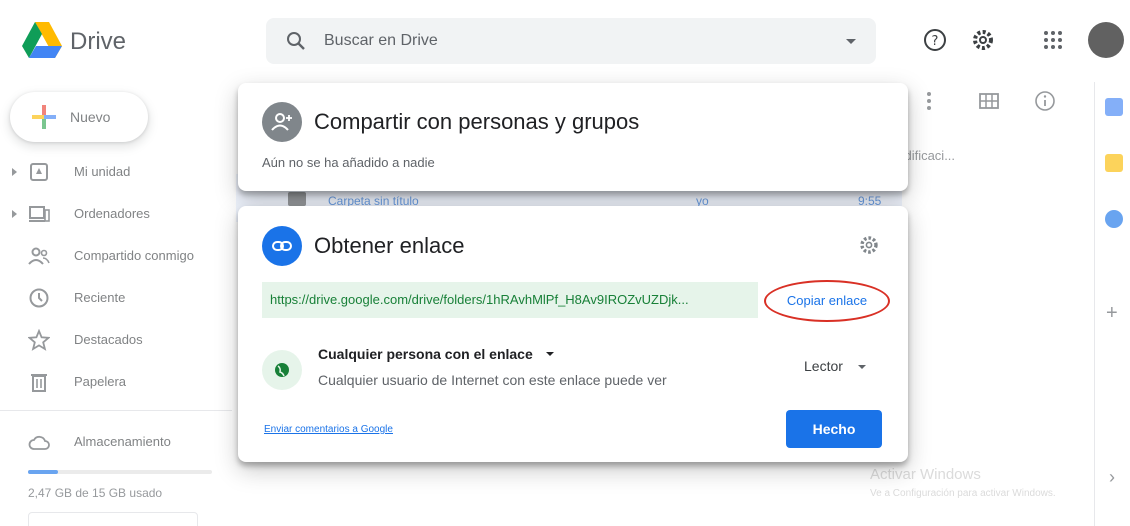 This screenshot has height=526, width=1130. I want to click on settings-gear-icon, so click(983, 40).